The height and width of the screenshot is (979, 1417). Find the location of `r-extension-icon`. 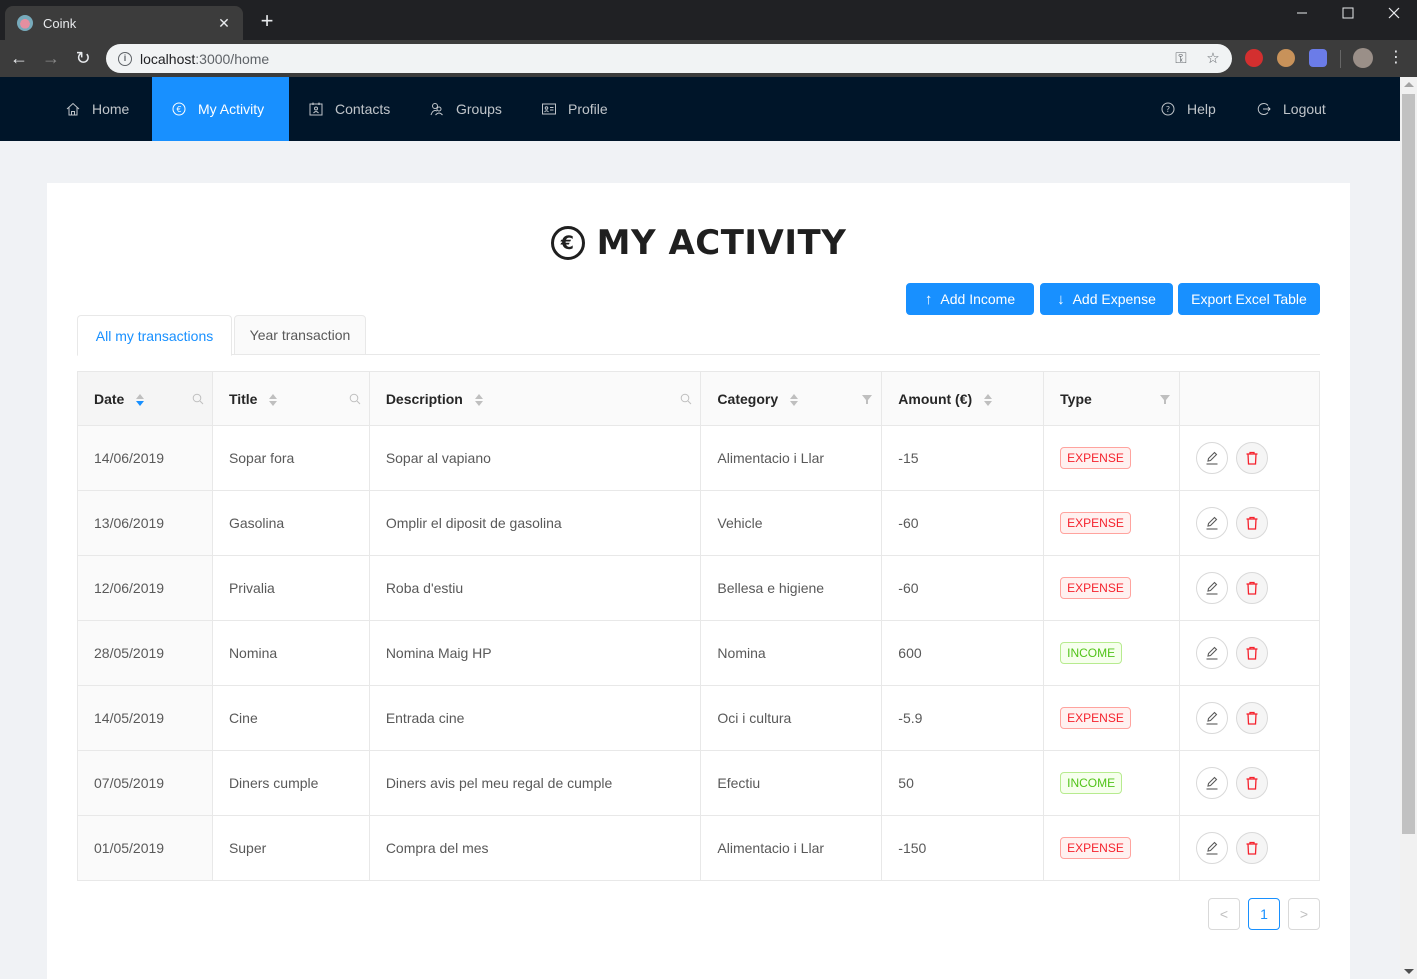

r-extension-icon is located at coordinates (1318, 58).